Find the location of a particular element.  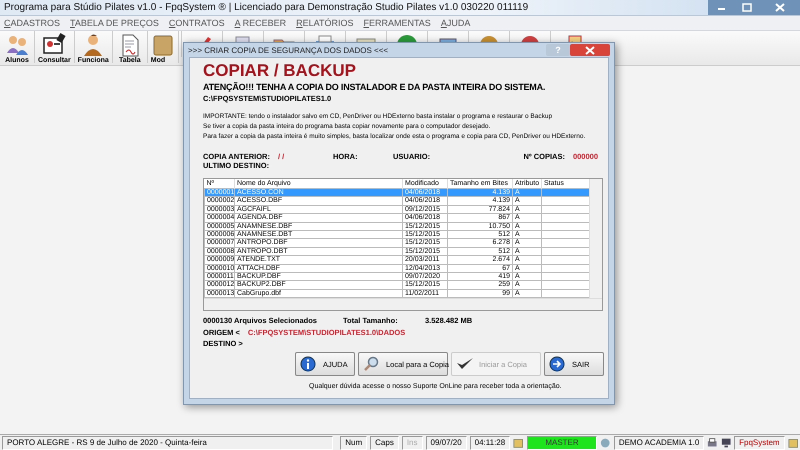

brand-name: FpqSystem is located at coordinates (759, 443).